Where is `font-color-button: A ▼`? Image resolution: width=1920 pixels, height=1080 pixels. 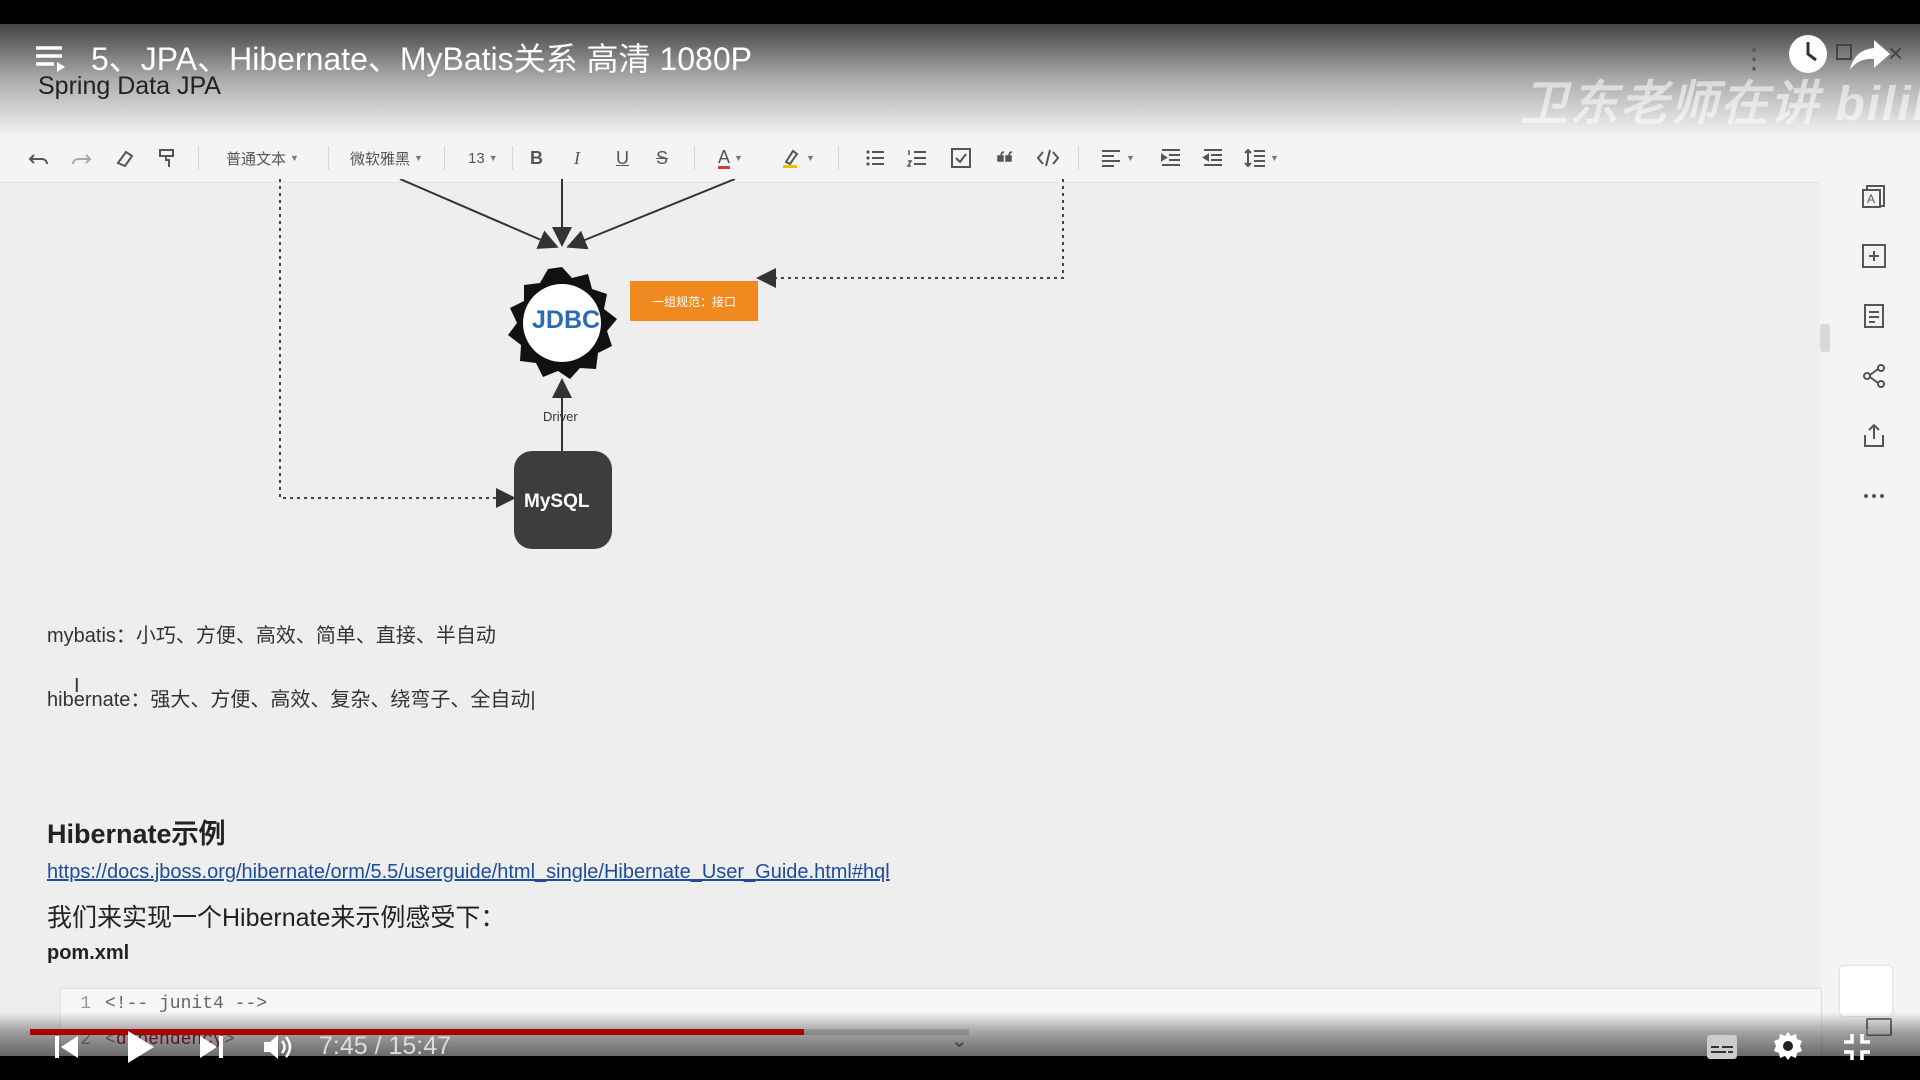
font-color-button: A ▼ is located at coordinates (730, 158).